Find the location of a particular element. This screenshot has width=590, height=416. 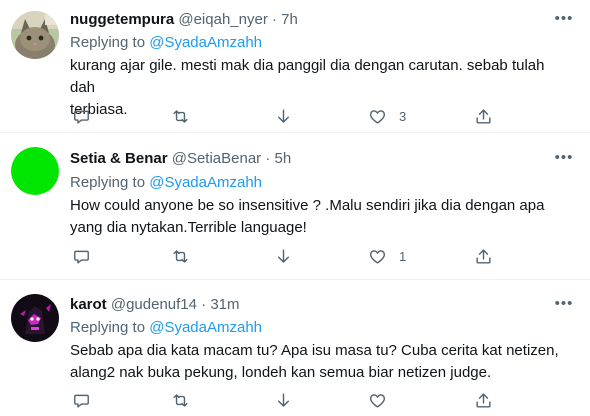

user-handle: @eiqah_nyer is located at coordinates (222, 19).